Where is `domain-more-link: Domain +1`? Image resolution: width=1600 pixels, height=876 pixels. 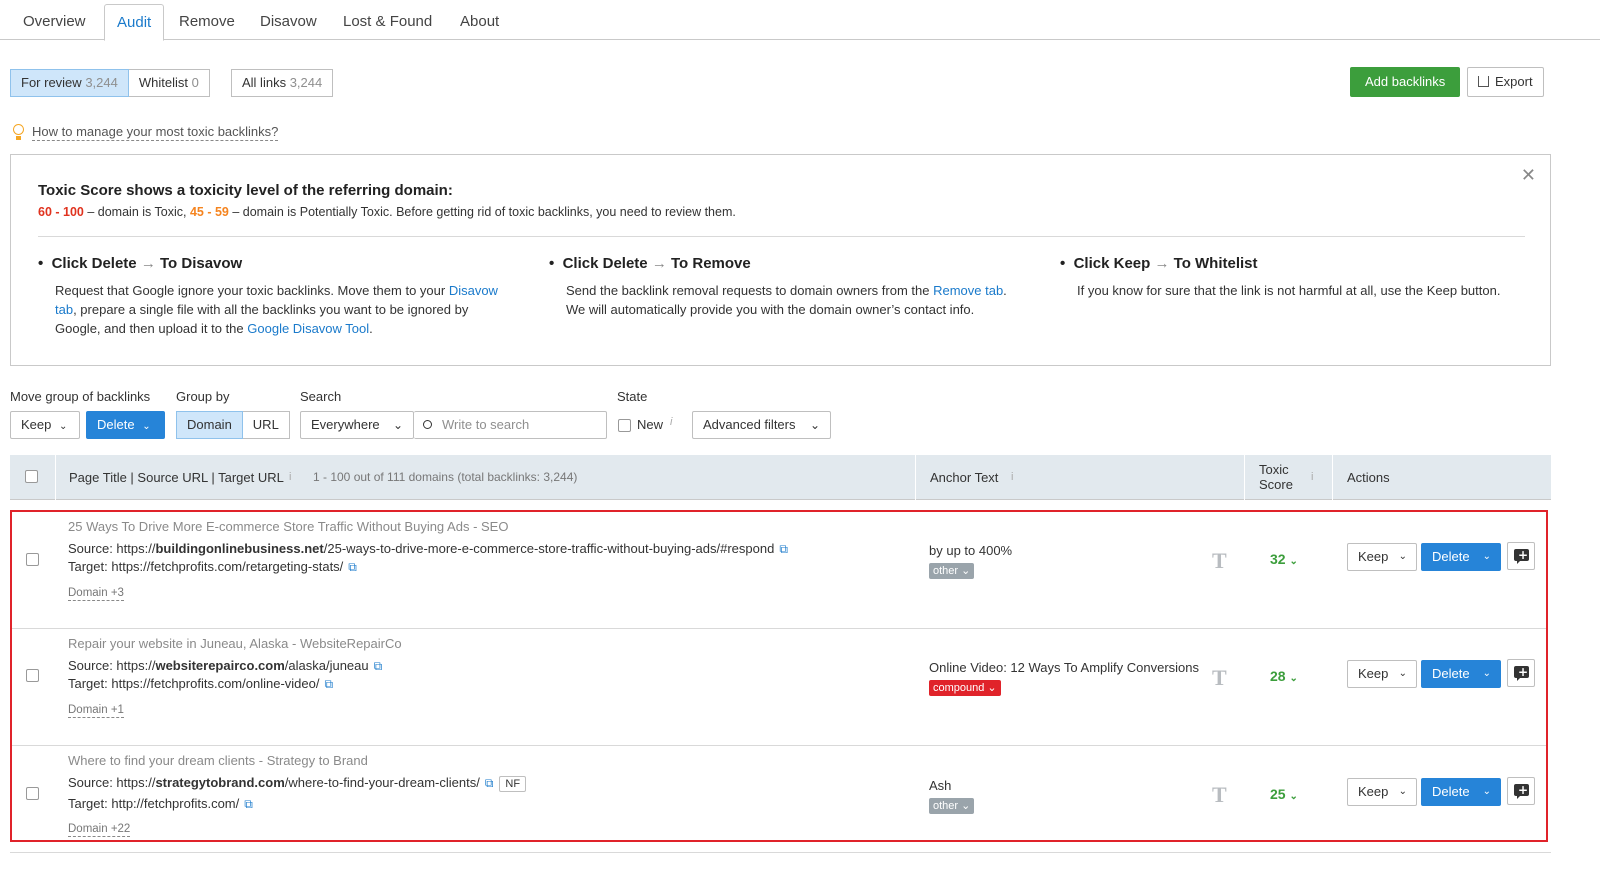
domain-more-link: Domain +1 is located at coordinates (96, 710).